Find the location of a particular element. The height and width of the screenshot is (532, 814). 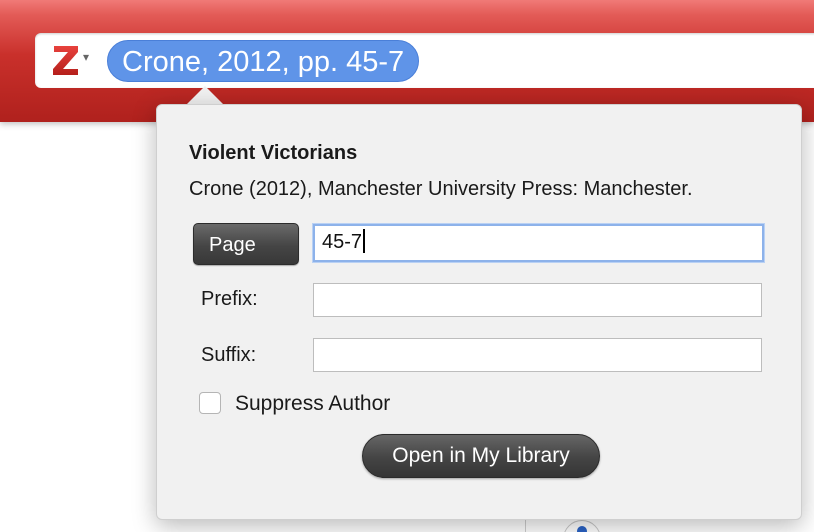

item-title: Violent Victorians is located at coordinates (273, 153).